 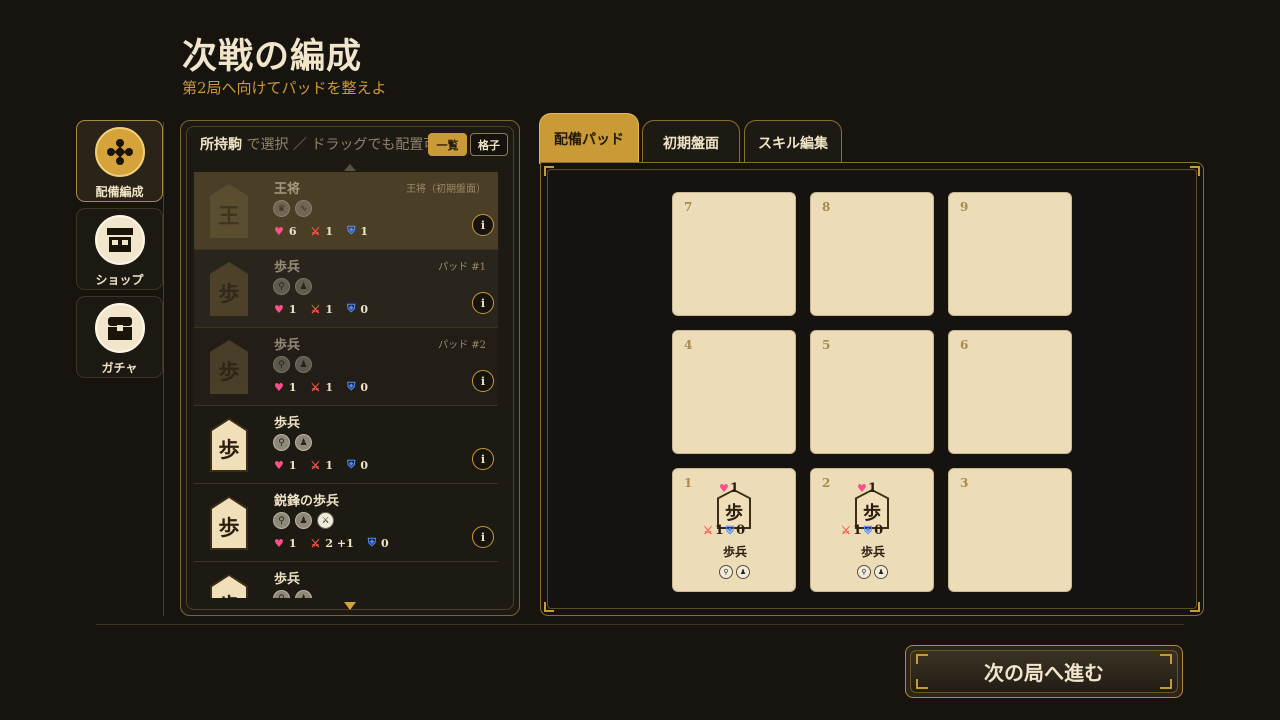 What do you see at coordinates (350, 167) in the screenshot?
I see `scroll-up-icon` at bounding box center [350, 167].